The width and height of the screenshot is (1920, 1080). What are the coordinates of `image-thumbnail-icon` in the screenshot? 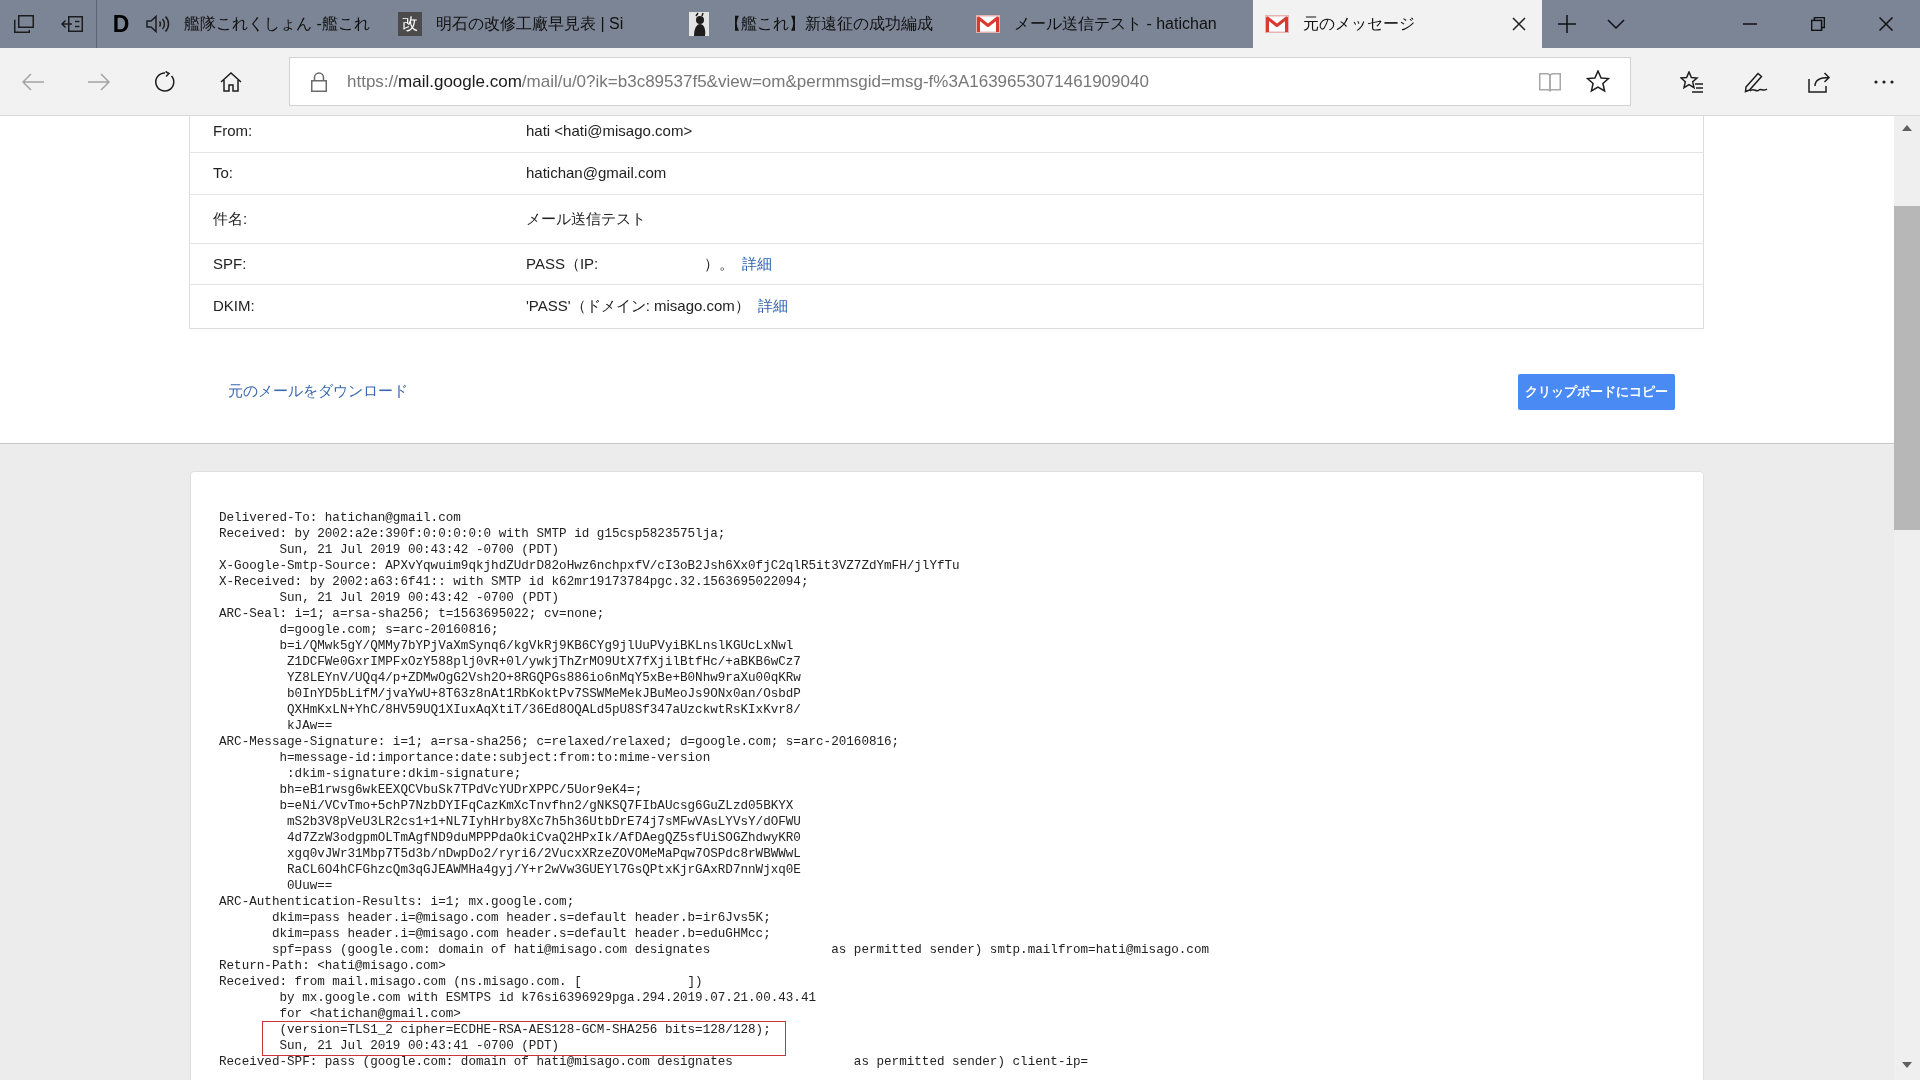 It's located at (699, 24).